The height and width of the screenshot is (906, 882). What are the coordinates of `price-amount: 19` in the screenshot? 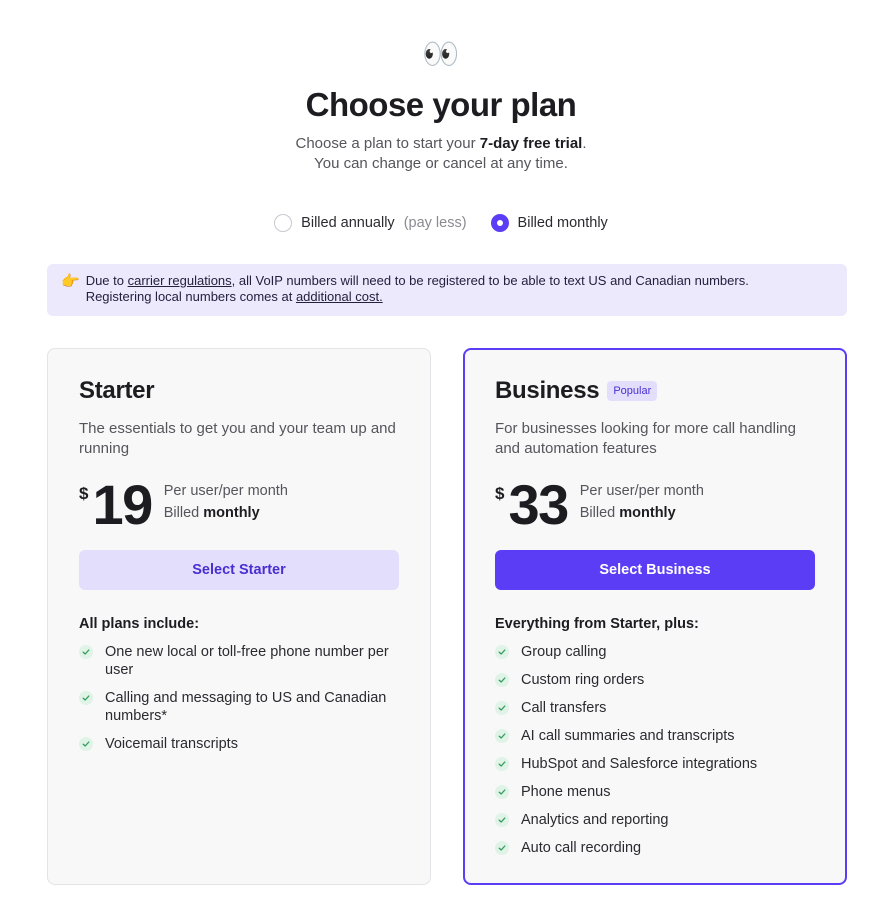 It's located at (122, 504).